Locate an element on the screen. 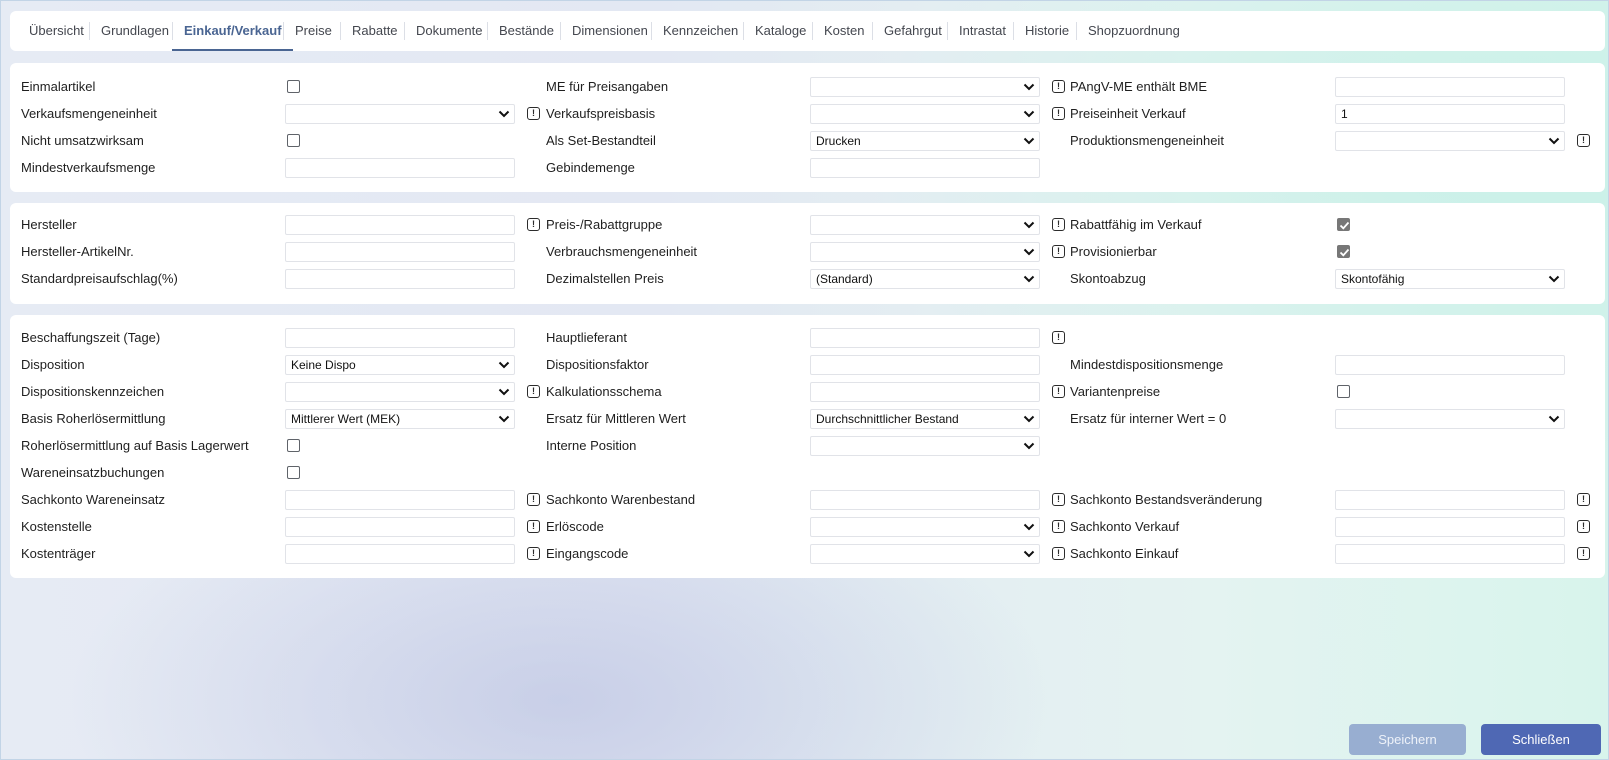 Image resolution: width=1609 pixels, height=760 pixels. sachkonto-verkauf-input is located at coordinates (1450, 527).